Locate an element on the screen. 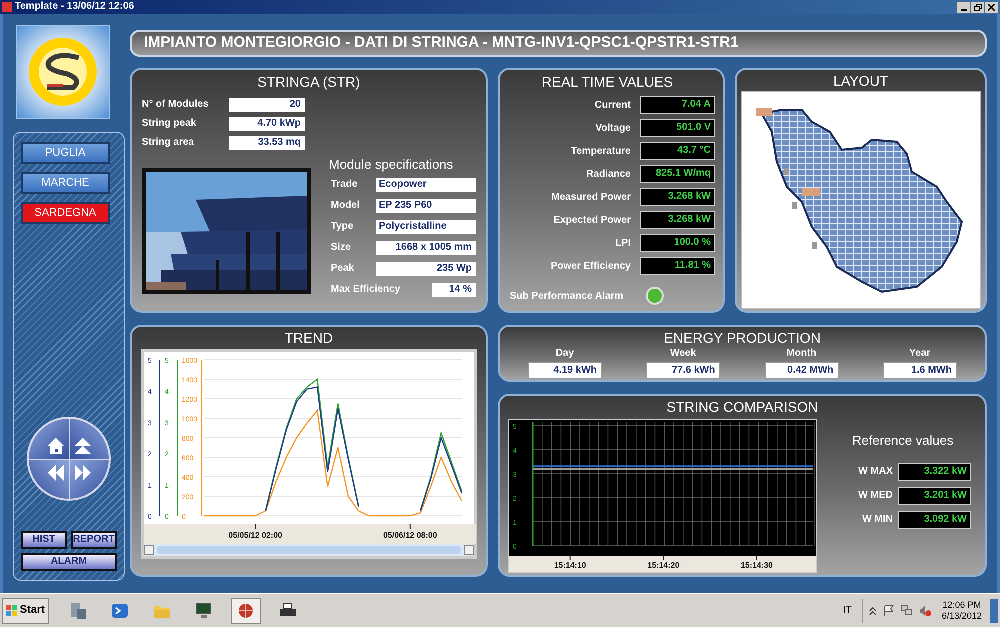 The width and height of the screenshot is (1000, 627). axis-label: 15:14:20 is located at coordinates (664, 563).